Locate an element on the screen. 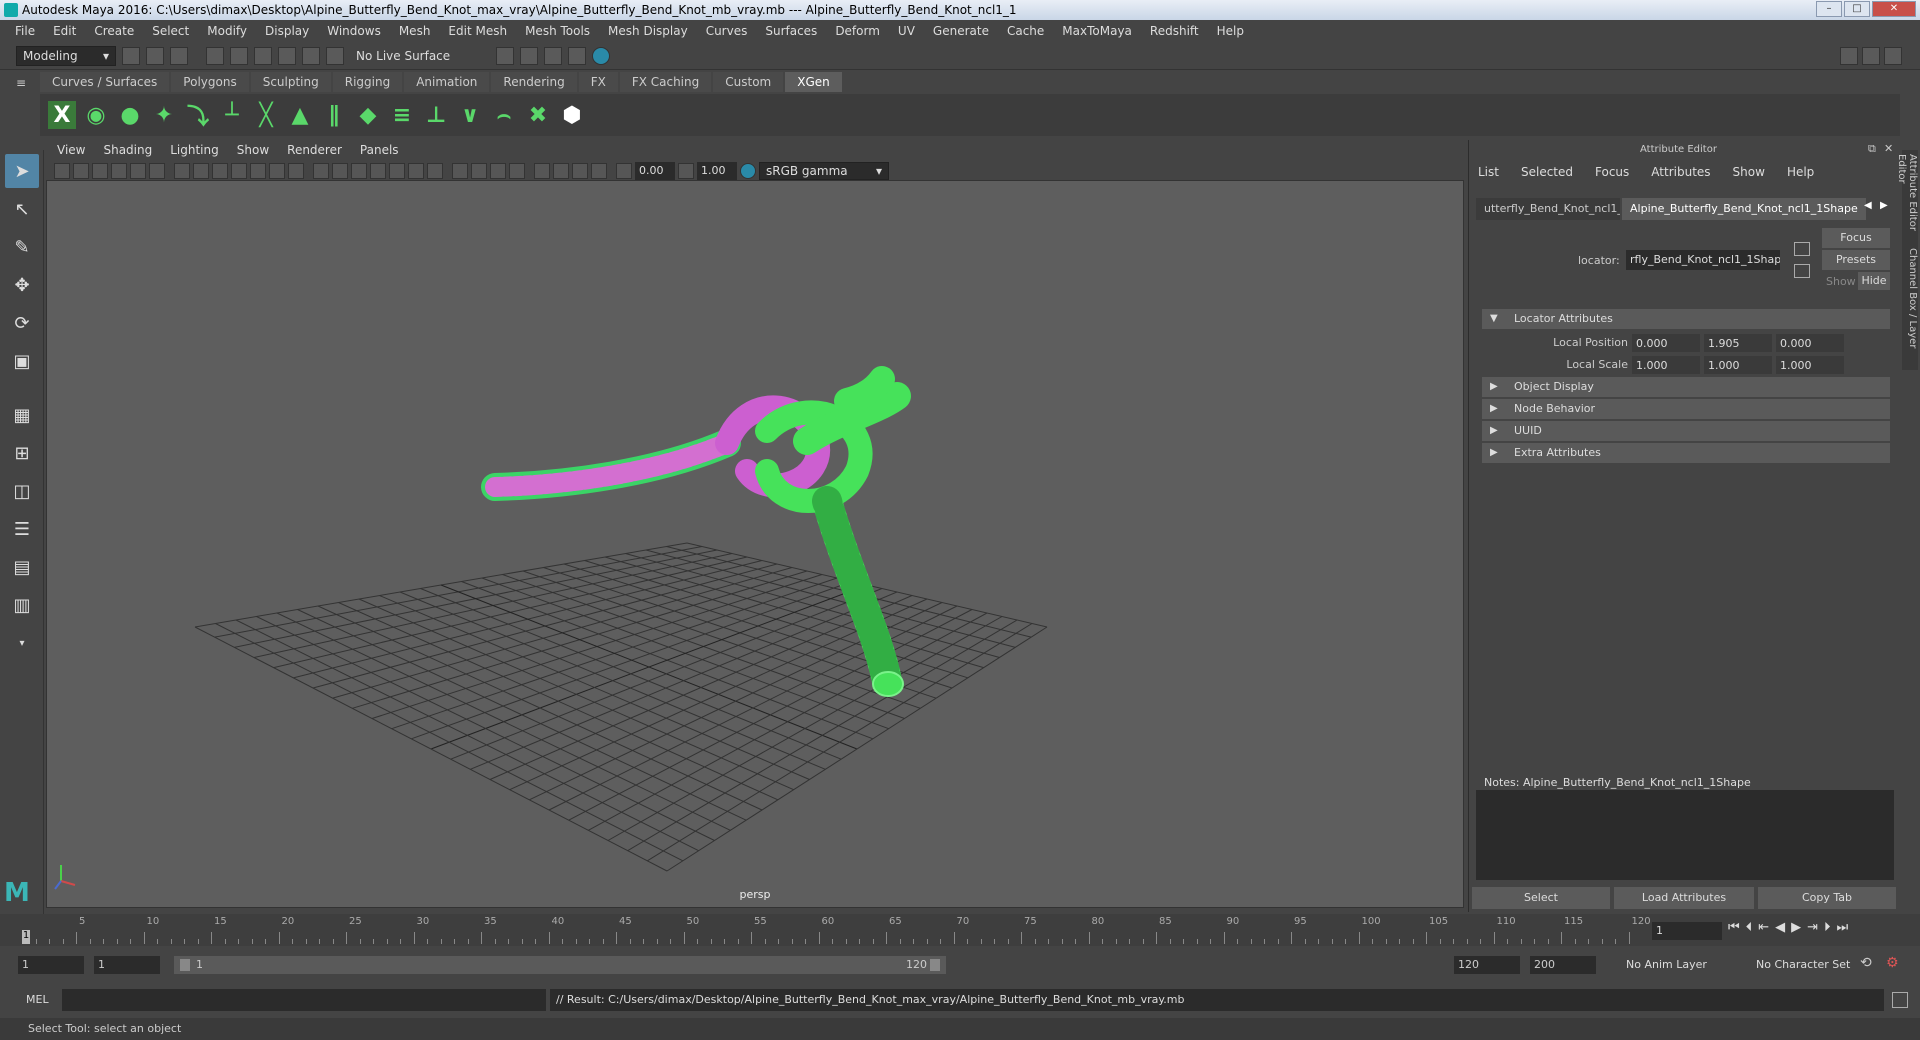 The width and height of the screenshot is (1920, 1040). hide-button: Hide is located at coordinates (1874, 281).